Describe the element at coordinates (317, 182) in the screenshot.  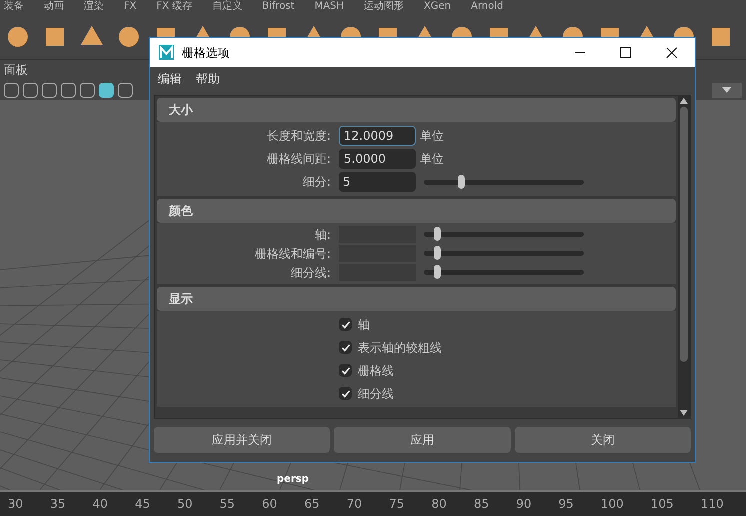
I see `field-label: 细分:` at that location.